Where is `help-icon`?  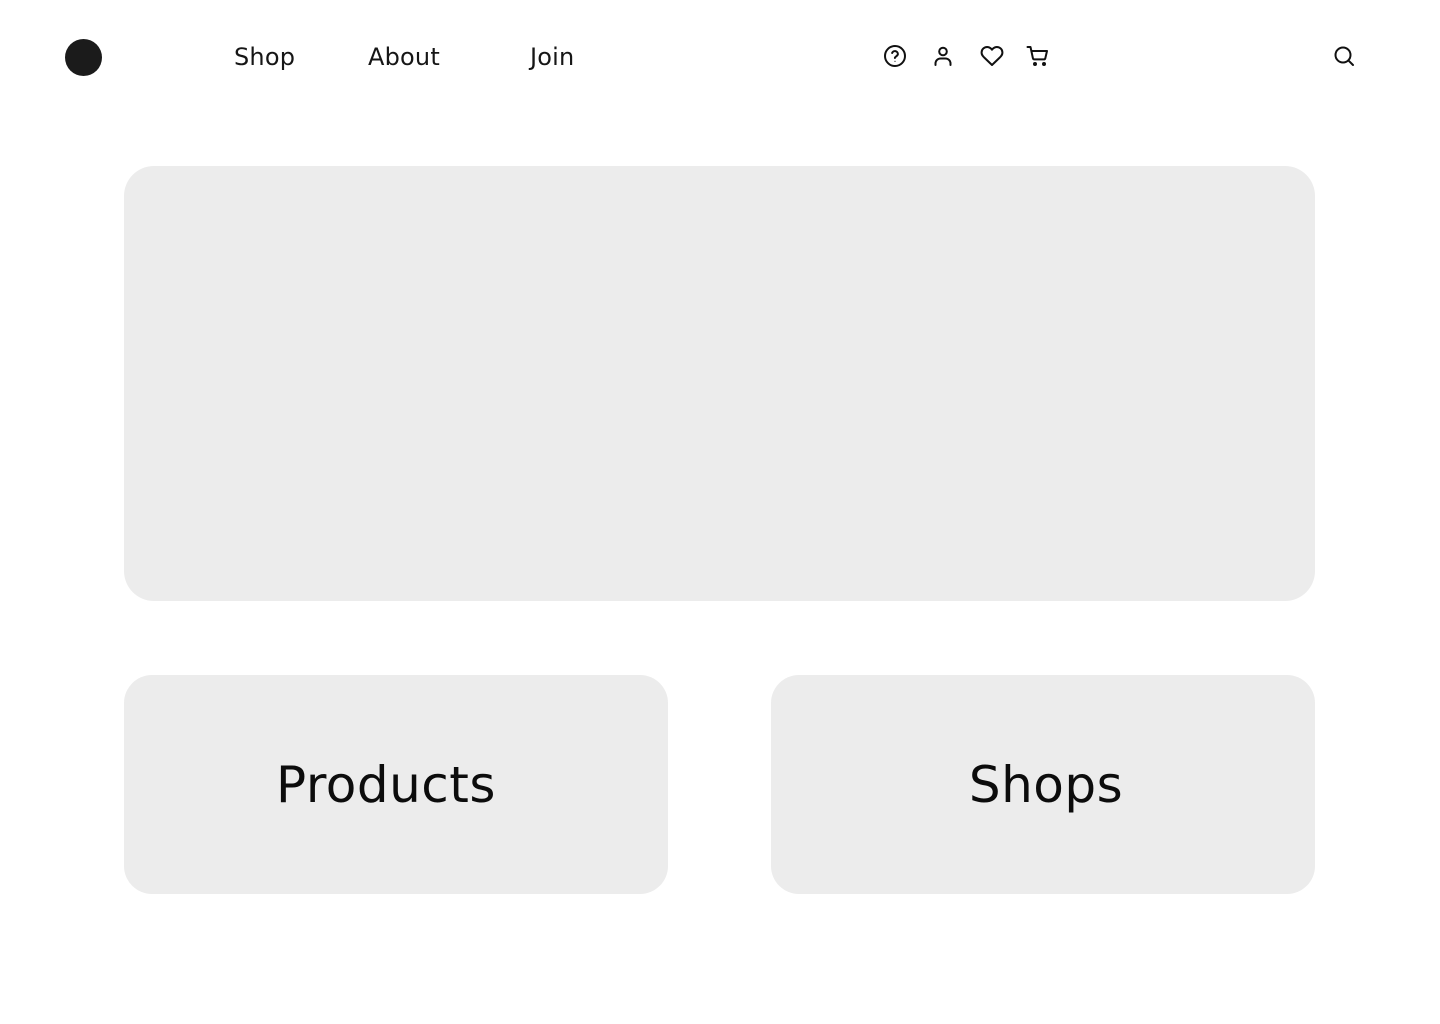 help-icon is located at coordinates (895, 56).